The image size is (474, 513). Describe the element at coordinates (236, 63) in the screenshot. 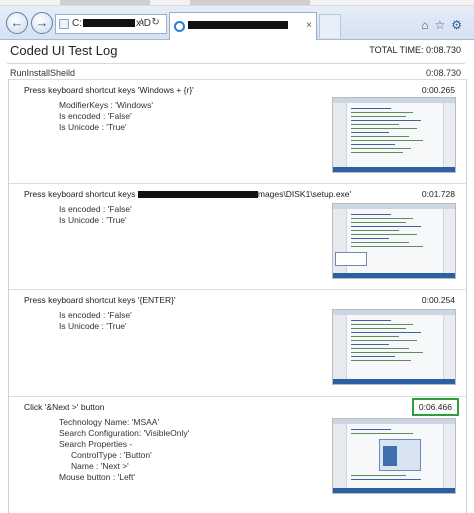

I see `title-divider` at that location.